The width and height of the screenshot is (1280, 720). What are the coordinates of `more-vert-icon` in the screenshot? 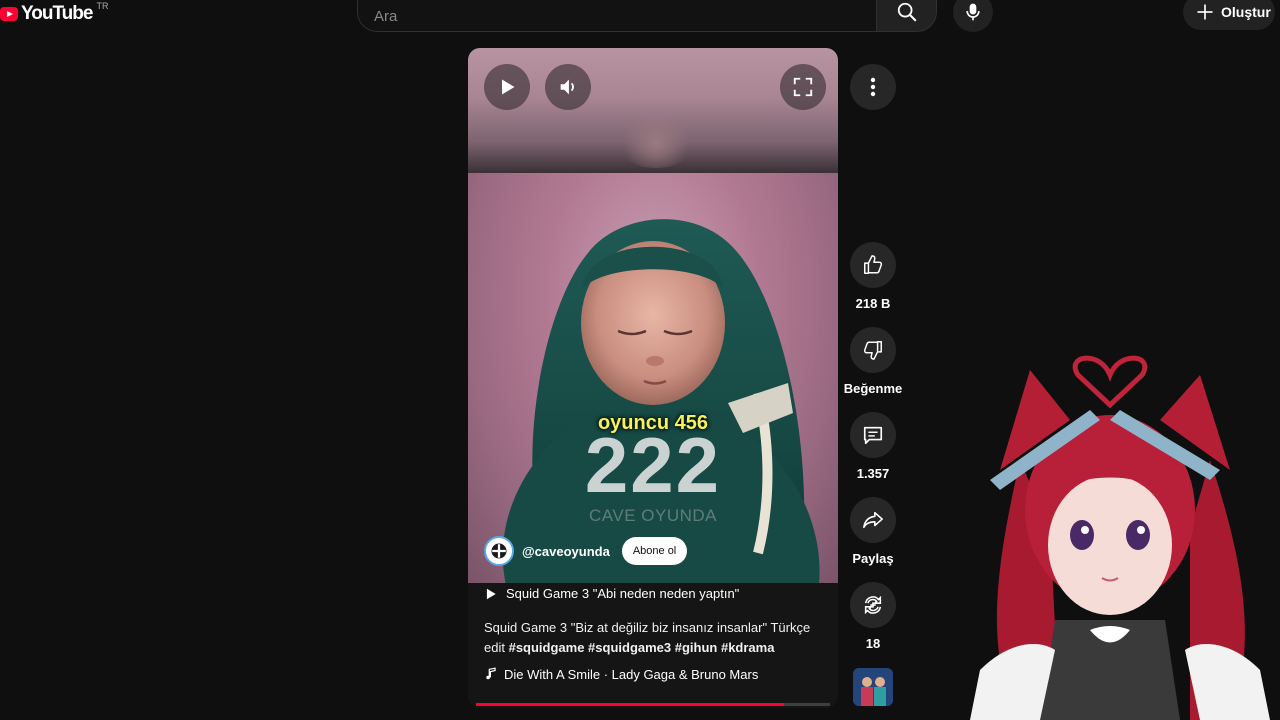 It's located at (873, 87).